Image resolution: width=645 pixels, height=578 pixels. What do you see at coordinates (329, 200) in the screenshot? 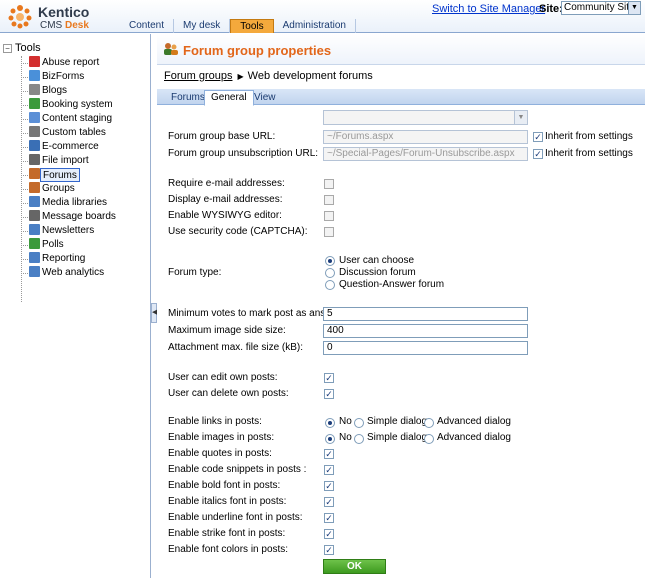
I see `display-email-checkbox` at bounding box center [329, 200].